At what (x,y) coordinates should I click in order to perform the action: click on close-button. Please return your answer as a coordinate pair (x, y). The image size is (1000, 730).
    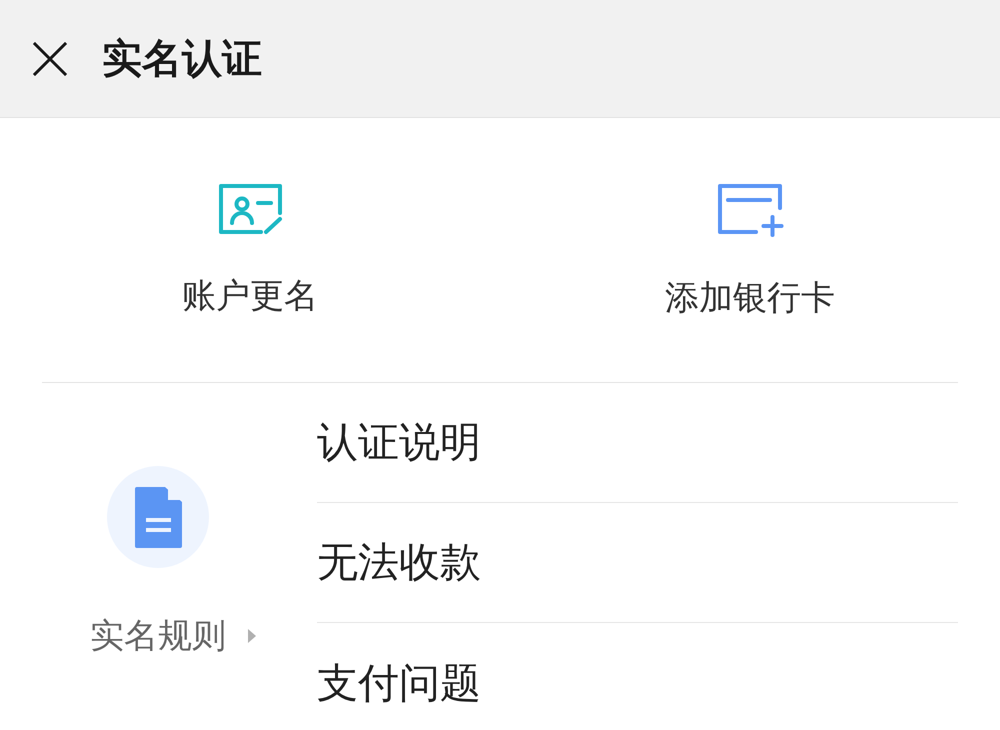
    Looking at the image, I should click on (50, 59).